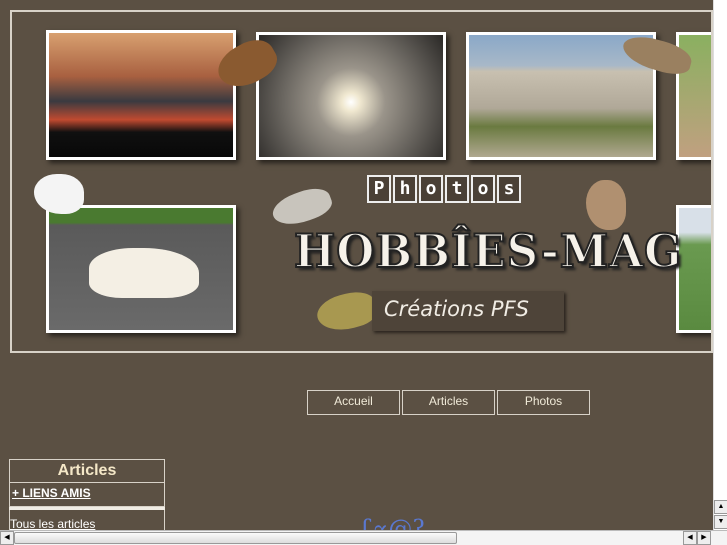  Describe the element at coordinates (488, 251) in the screenshot. I see `site-title: HOBBÎES-MAG` at that location.